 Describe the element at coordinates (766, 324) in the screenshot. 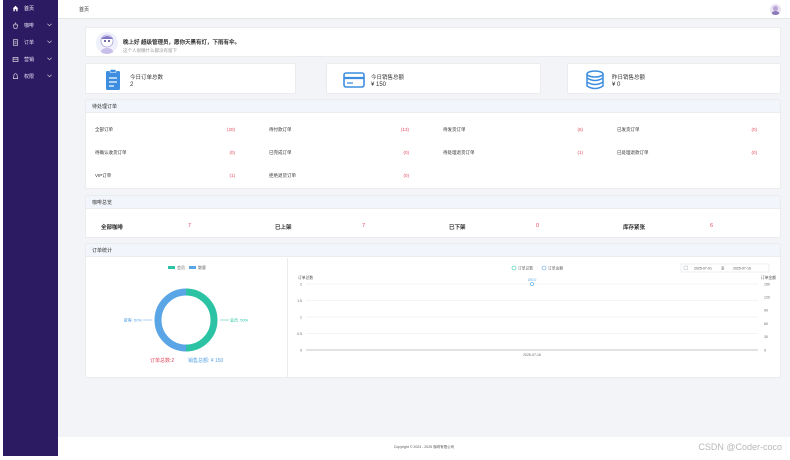

I see `y-right-tick-label: 60` at that location.